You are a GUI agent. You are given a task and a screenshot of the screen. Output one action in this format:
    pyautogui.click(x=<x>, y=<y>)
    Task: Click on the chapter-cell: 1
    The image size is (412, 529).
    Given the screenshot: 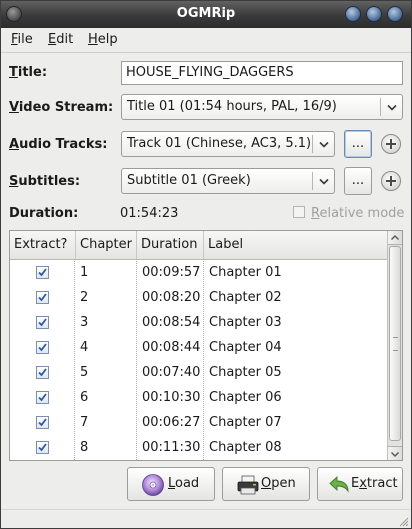 What is the action you would take?
    pyautogui.click(x=84, y=272)
    